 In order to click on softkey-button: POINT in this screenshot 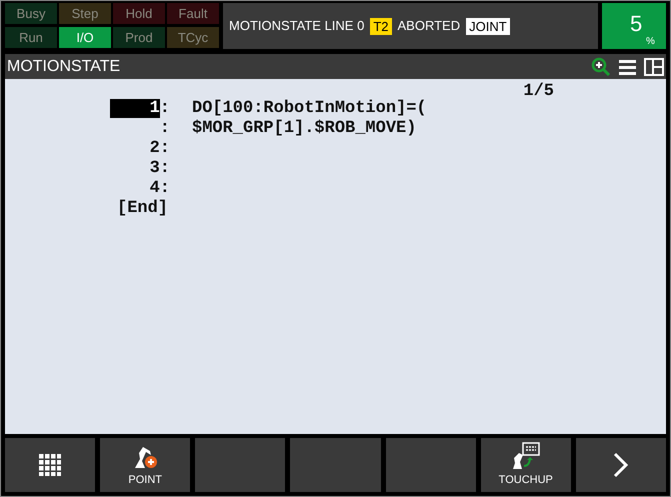, I will do `click(145, 465)`.